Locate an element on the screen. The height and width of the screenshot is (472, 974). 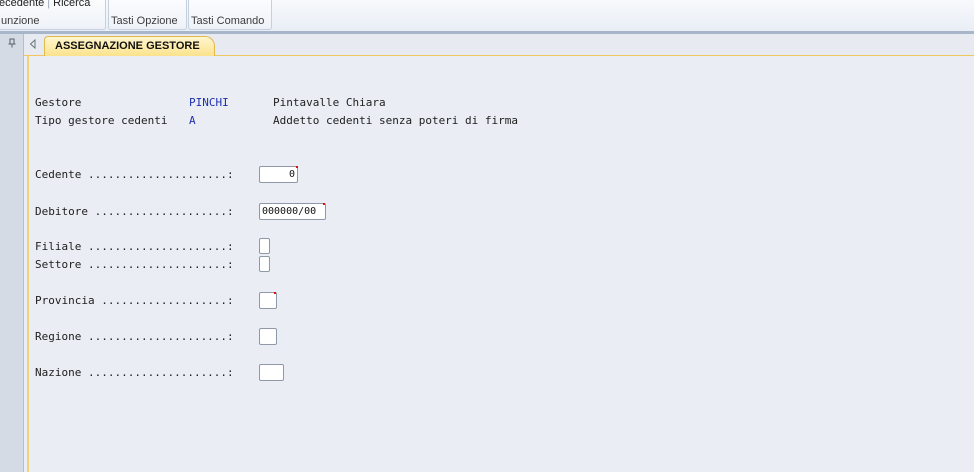
ribbon-group-tasti-opzione: Tasti Opzione is located at coordinates (147, 15).